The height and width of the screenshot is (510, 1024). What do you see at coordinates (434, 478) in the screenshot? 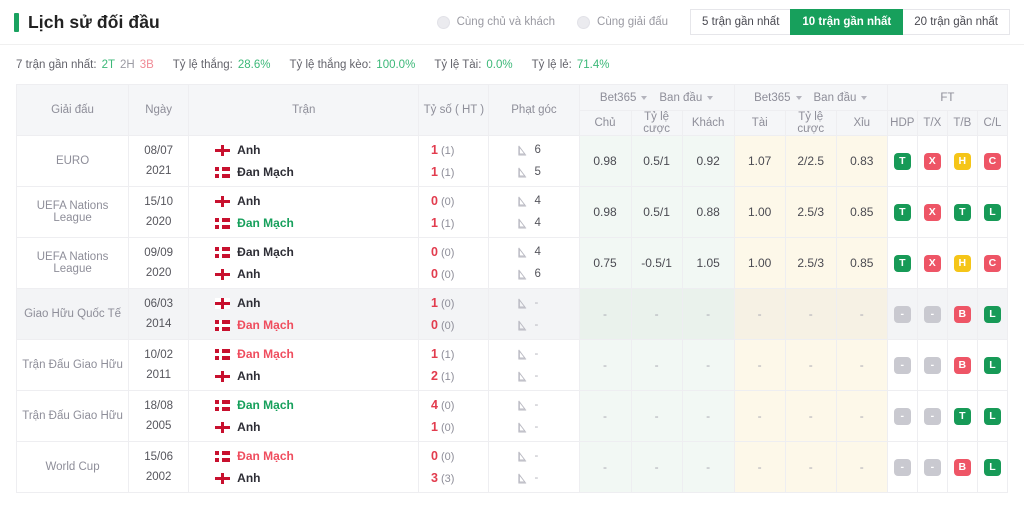
I see `away-score: 3` at bounding box center [434, 478].